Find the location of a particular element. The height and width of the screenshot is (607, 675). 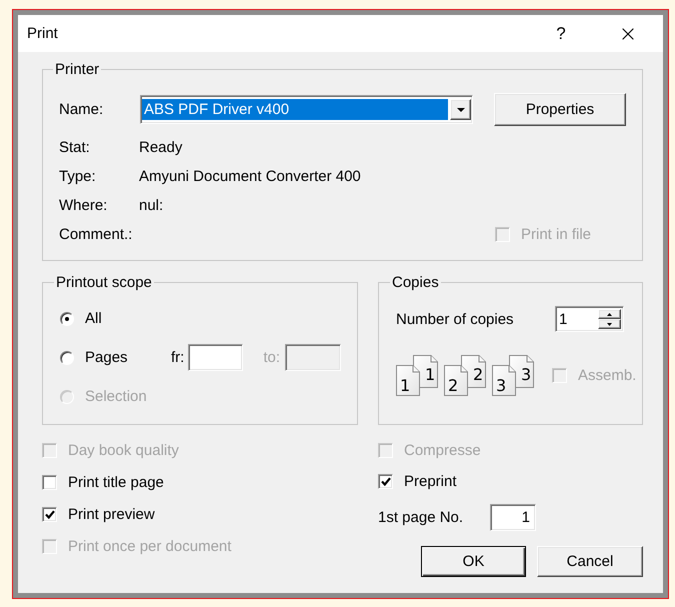

spin-up-button is located at coordinates (609, 314).